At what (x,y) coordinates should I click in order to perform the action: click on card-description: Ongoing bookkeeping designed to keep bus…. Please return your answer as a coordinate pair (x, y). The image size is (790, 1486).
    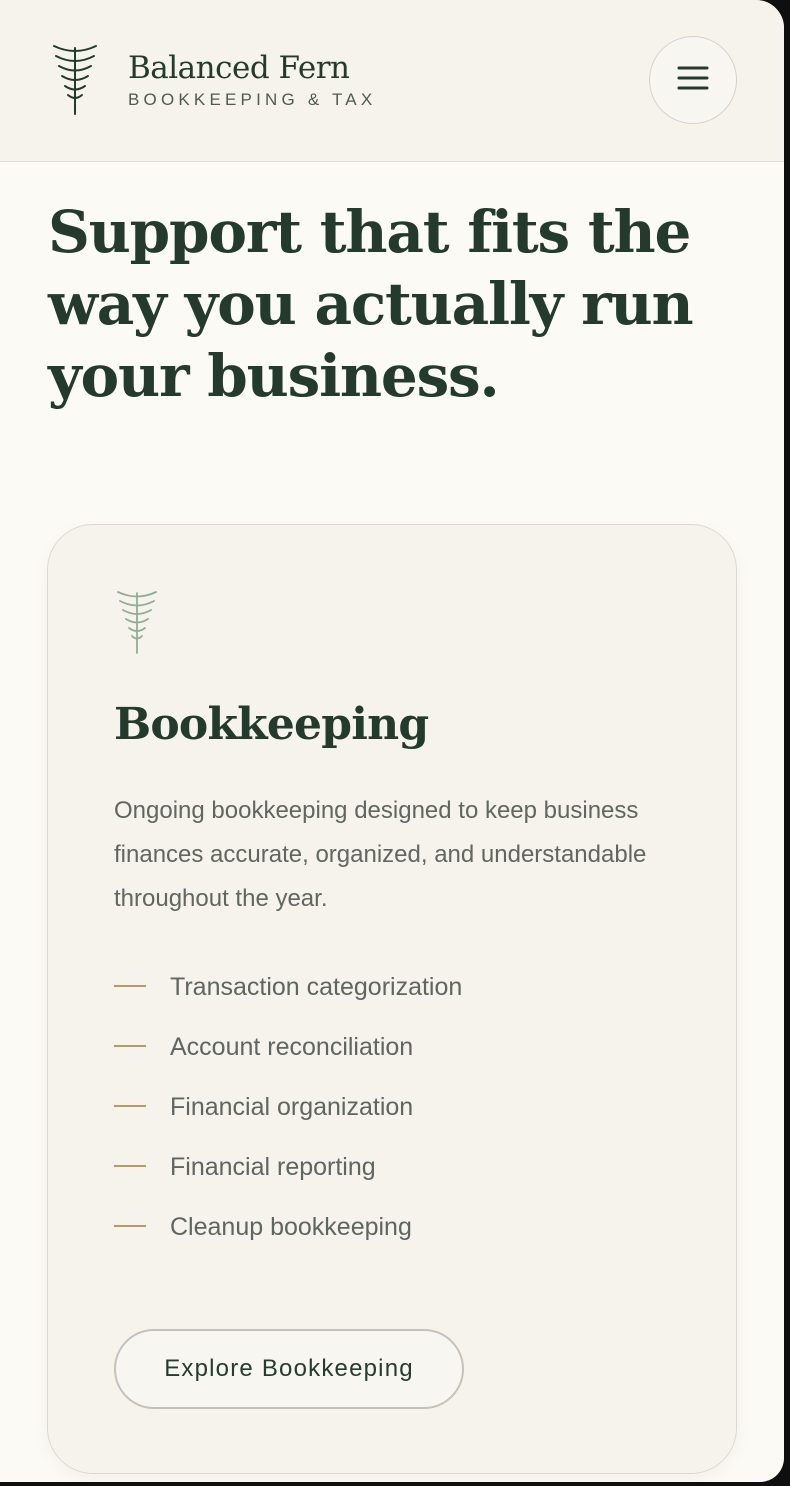
    Looking at the image, I should click on (380, 854).